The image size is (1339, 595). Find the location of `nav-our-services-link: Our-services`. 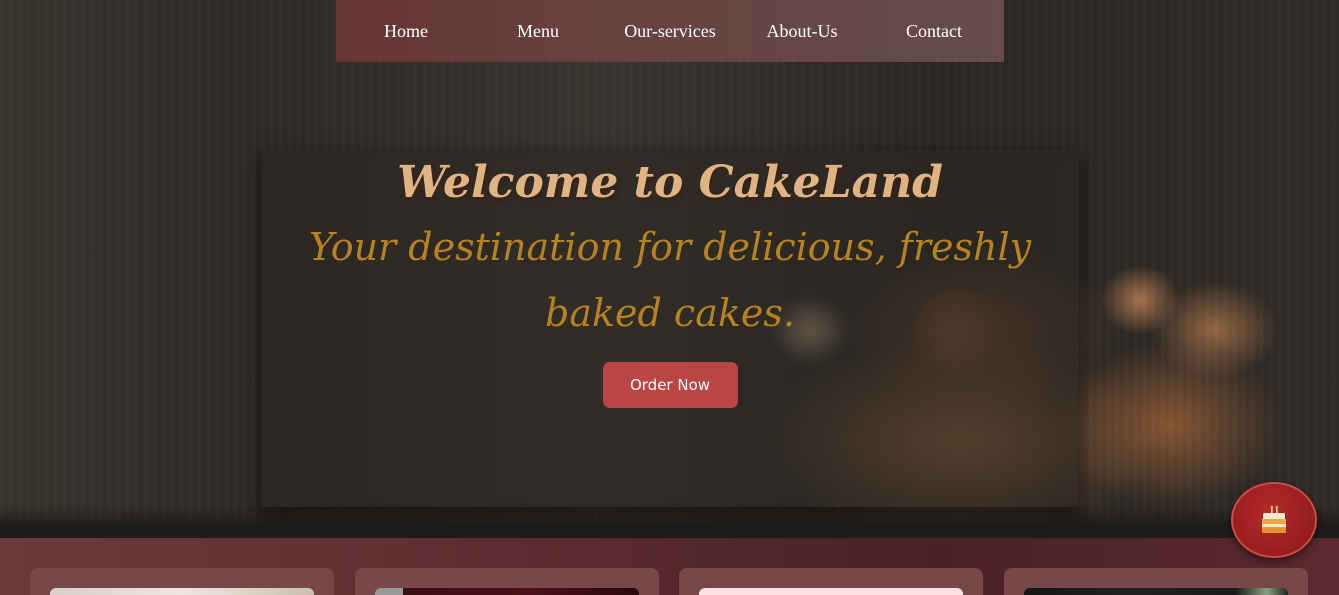

nav-our-services-link: Our-services is located at coordinates (670, 31).